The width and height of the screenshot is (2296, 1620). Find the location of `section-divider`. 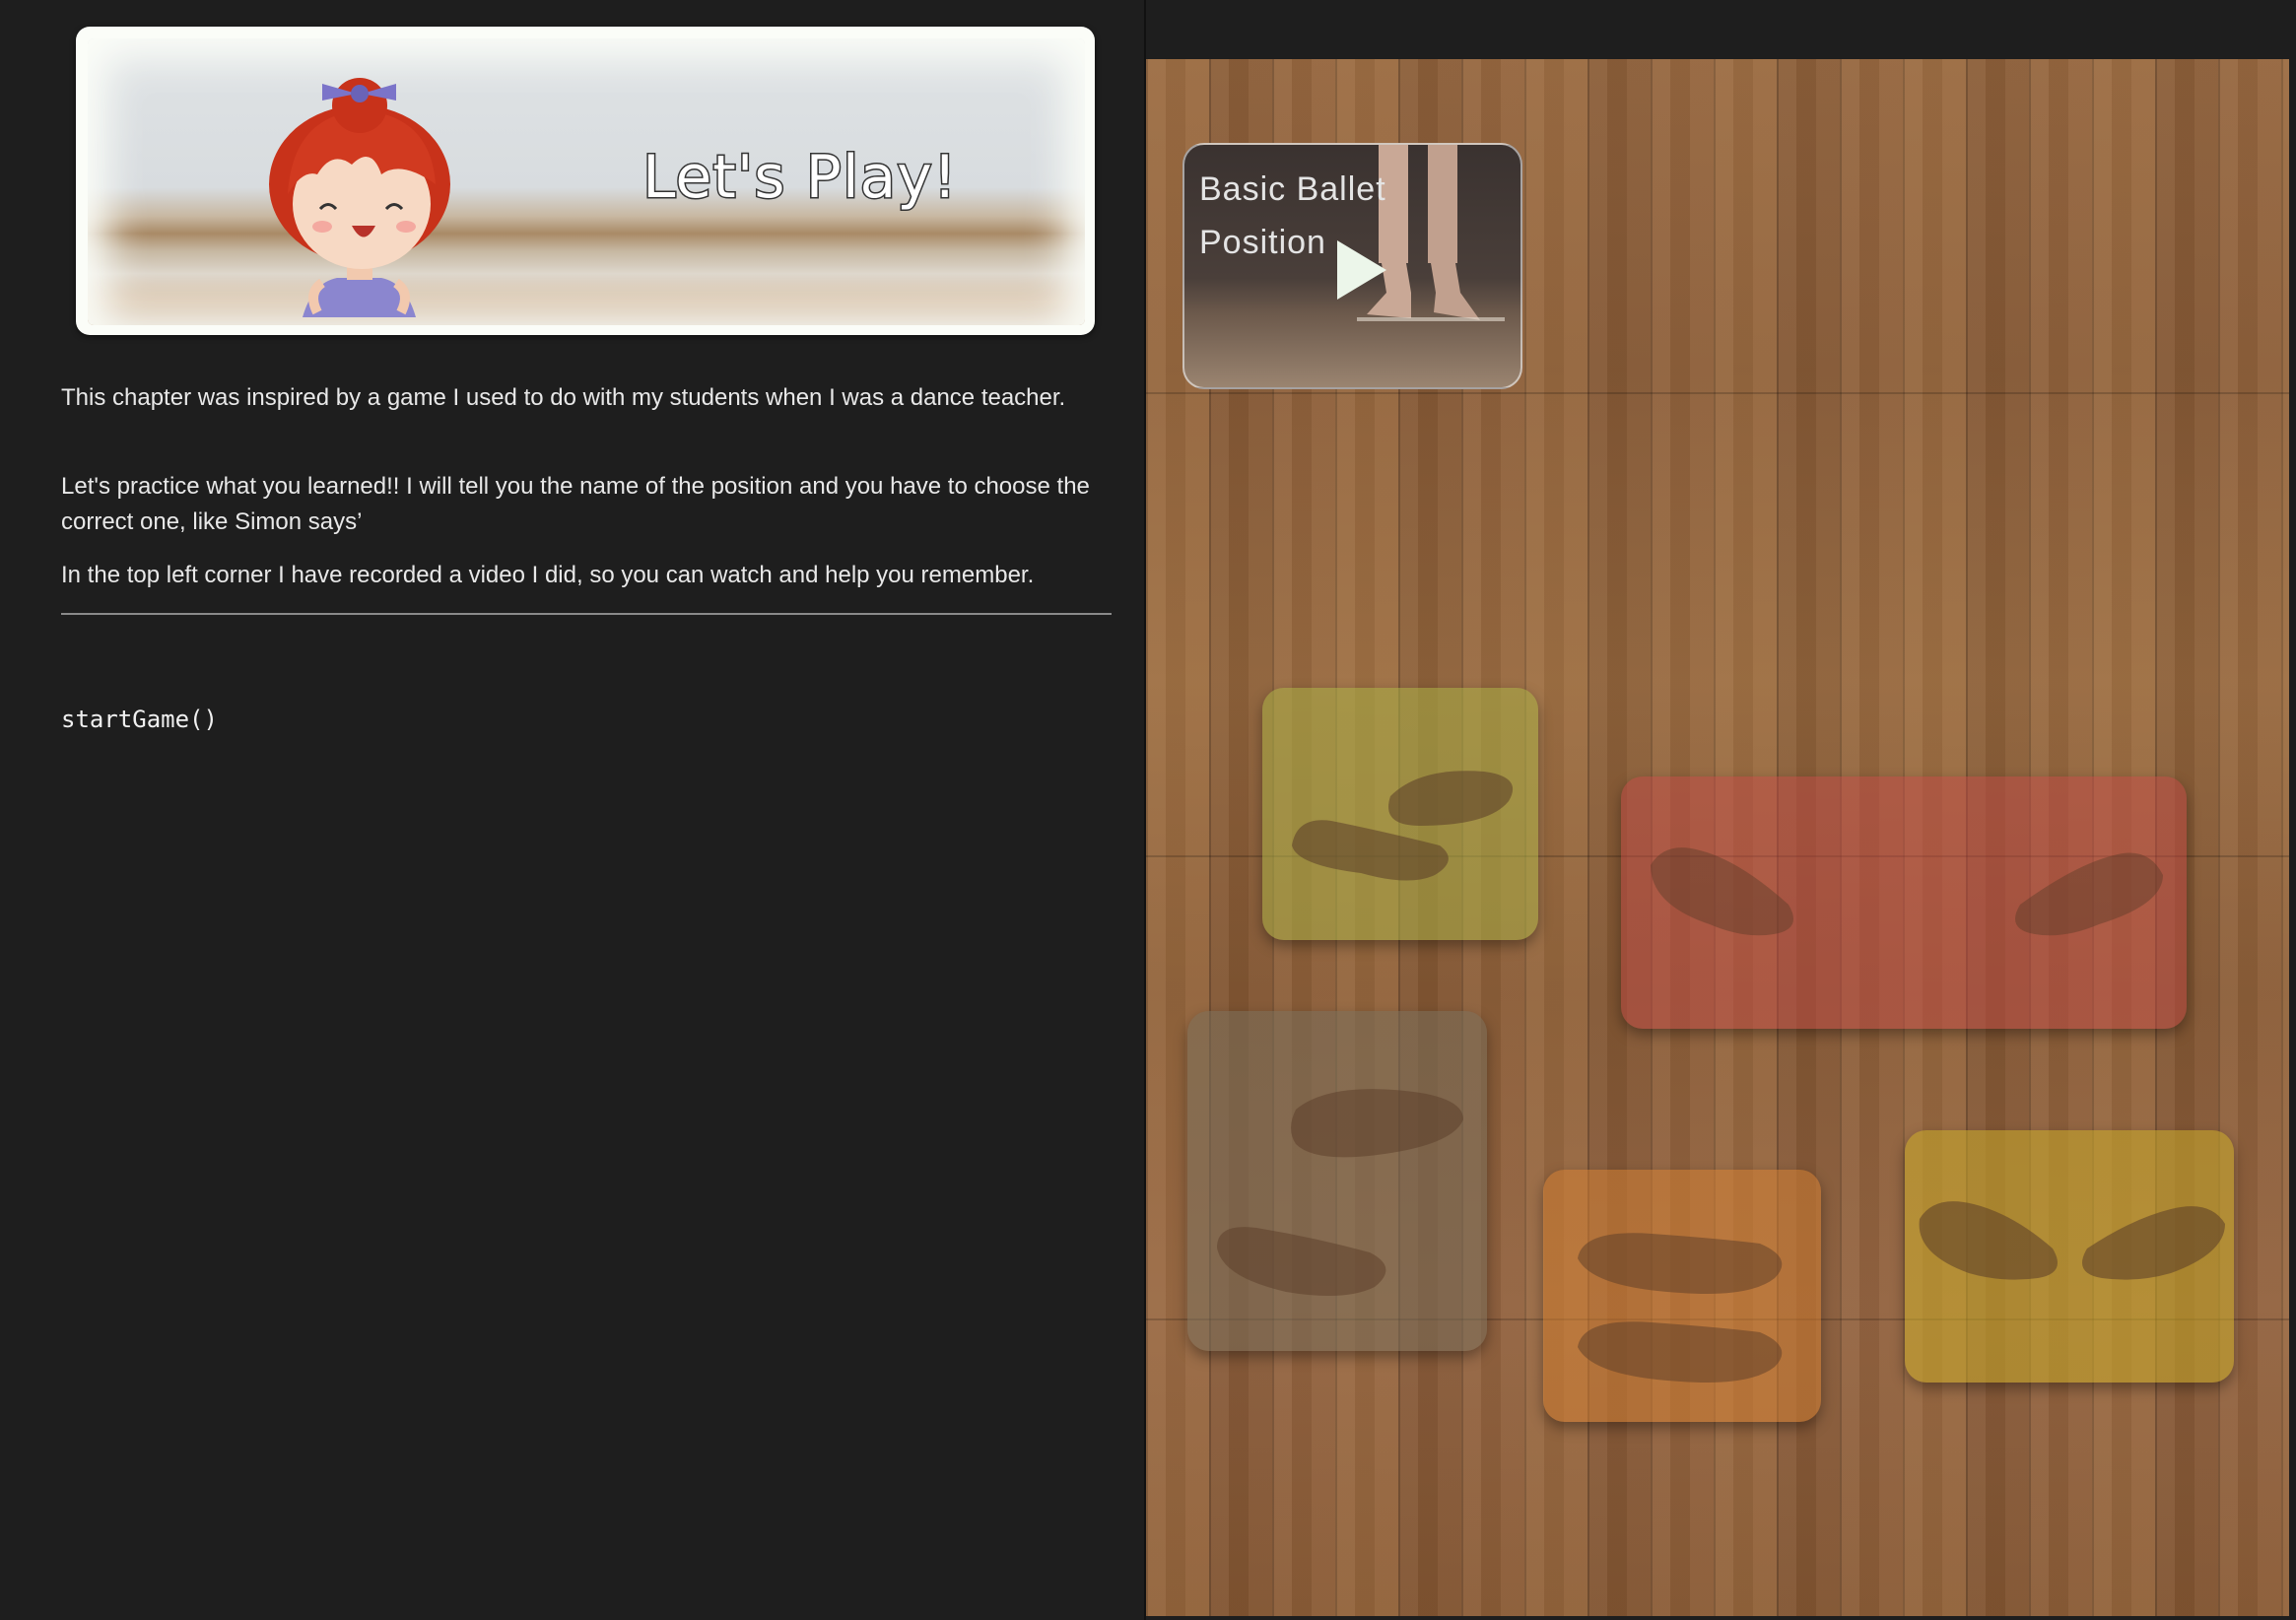

section-divider is located at coordinates (586, 614).